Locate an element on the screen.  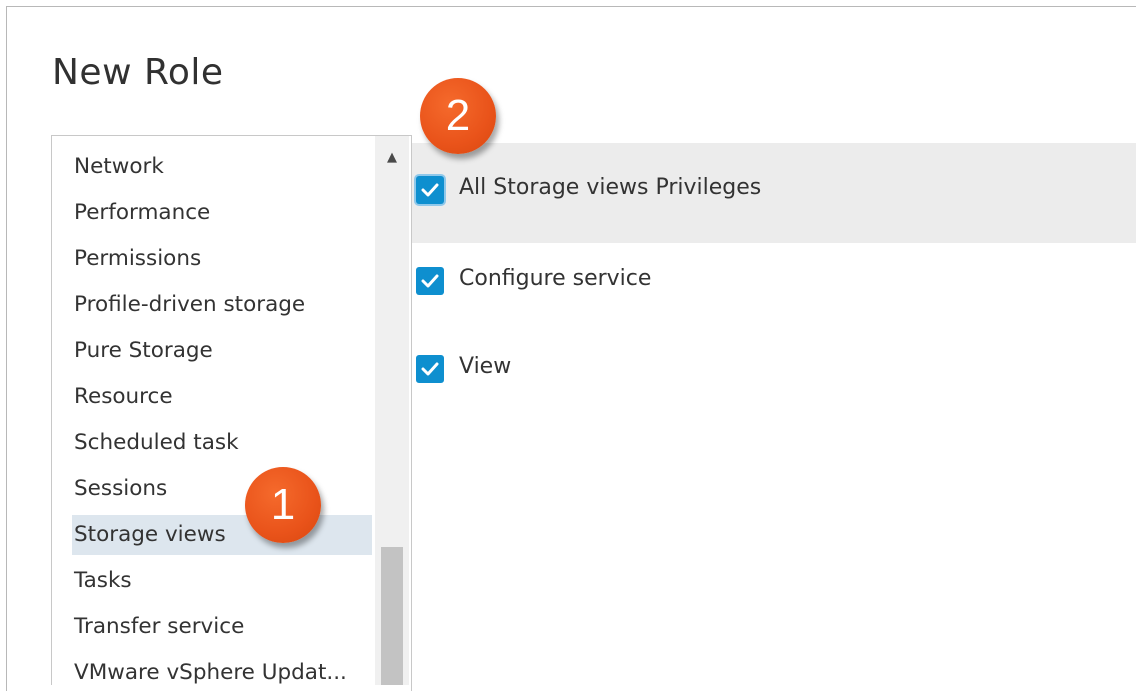
category-item-profile-driven-storage: Profile-driven storage is located at coordinates (222, 305).